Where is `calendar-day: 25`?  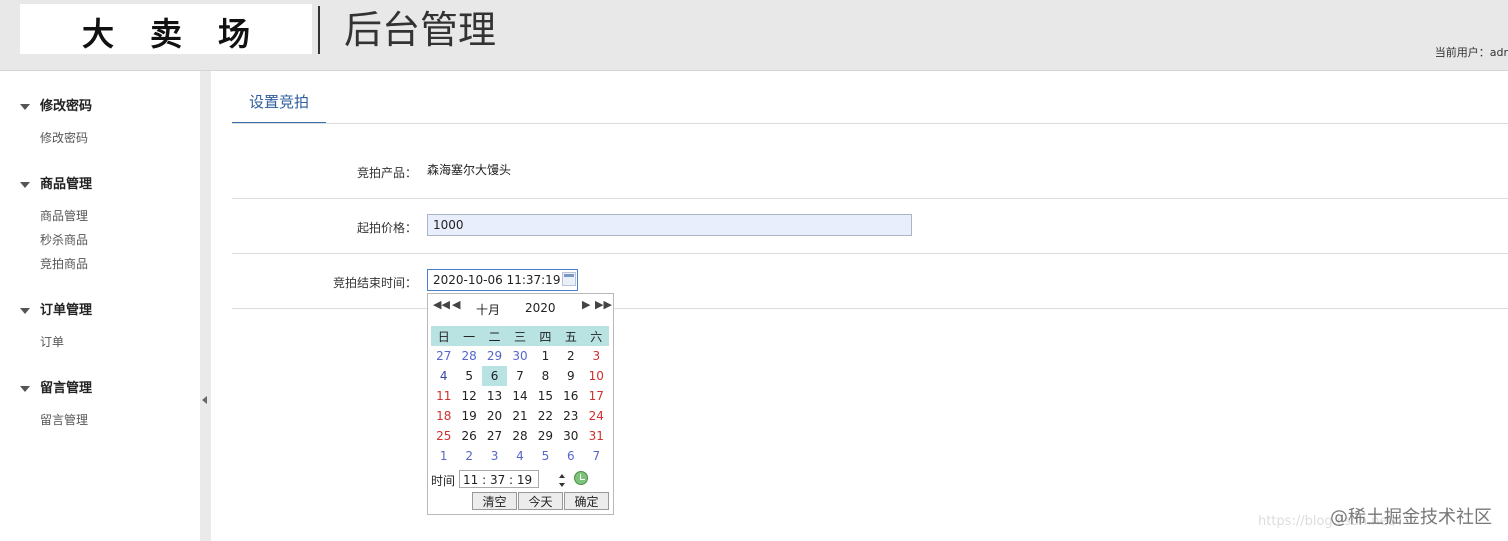
calendar-day: 25 is located at coordinates (443, 436).